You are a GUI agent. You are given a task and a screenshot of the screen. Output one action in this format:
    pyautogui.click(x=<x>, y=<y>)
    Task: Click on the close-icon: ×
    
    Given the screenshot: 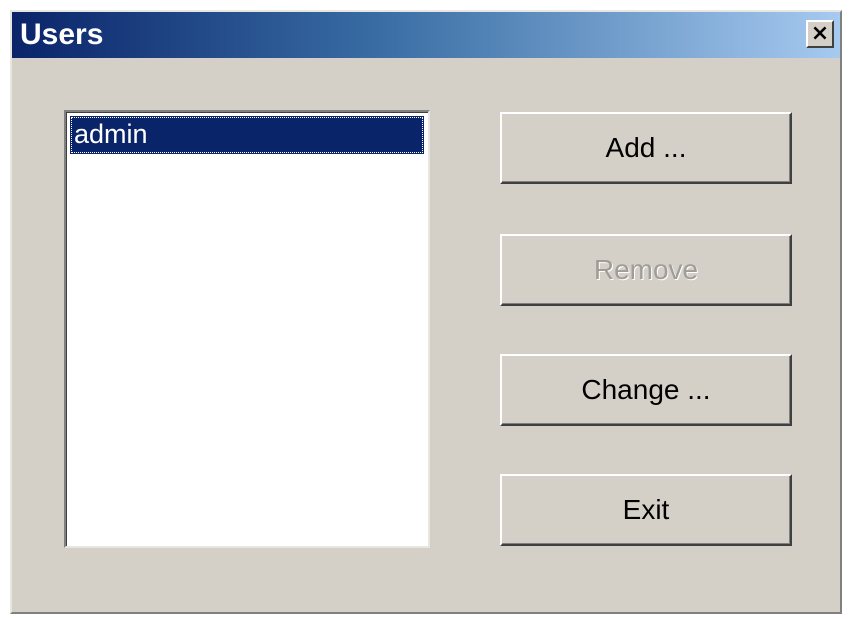 What is the action you would take?
    pyautogui.click(x=820, y=34)
    